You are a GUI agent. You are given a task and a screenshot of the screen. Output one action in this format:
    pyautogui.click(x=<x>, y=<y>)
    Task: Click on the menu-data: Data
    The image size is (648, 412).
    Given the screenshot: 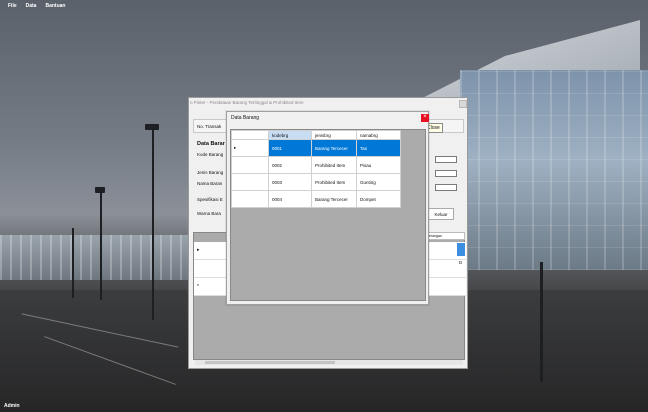 What is the action you would take?
    pyautogui.click(x=31, y=6)
    